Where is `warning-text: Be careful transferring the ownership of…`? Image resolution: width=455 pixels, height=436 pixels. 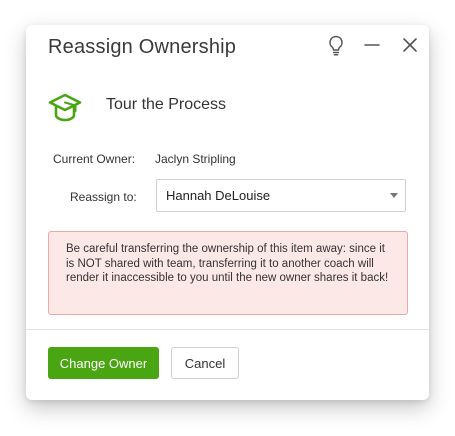
warning-text: Be careful transferring the ownership of… is located at coordinates (227, 263).